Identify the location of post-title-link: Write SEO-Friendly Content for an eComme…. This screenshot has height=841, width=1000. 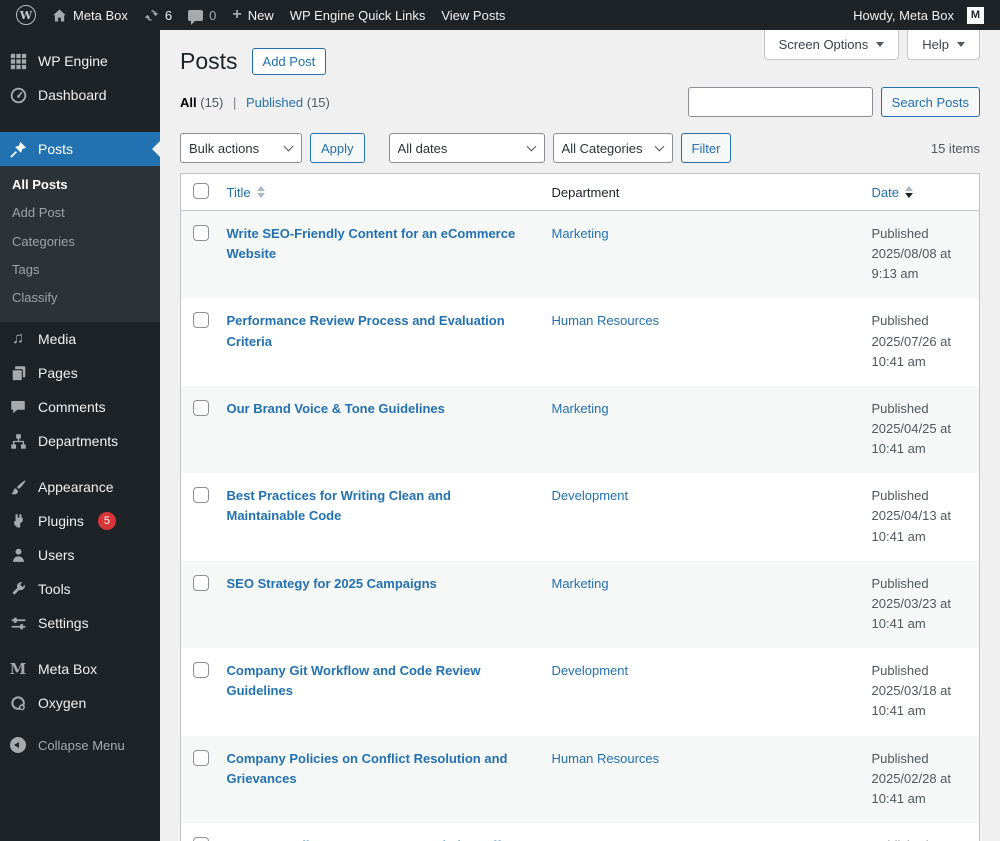
(371, 243).